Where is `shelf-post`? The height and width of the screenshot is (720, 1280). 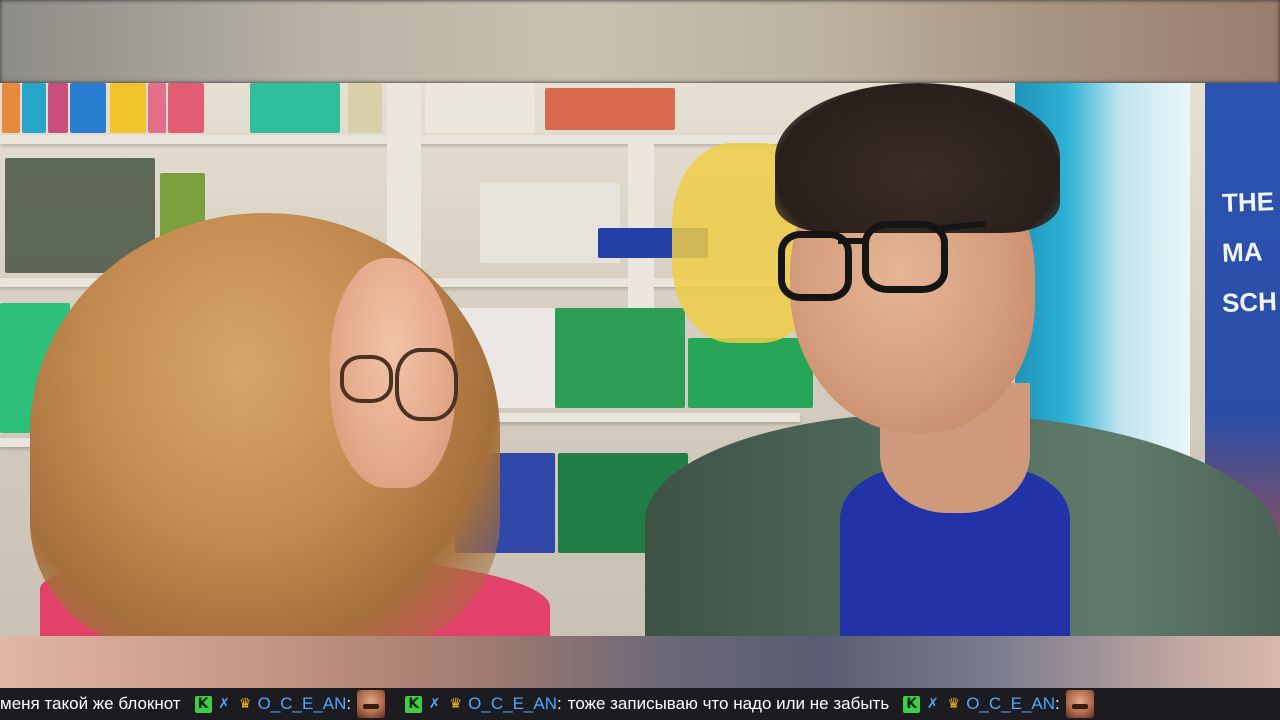
shelf-post is located at coordinates (404, 178).